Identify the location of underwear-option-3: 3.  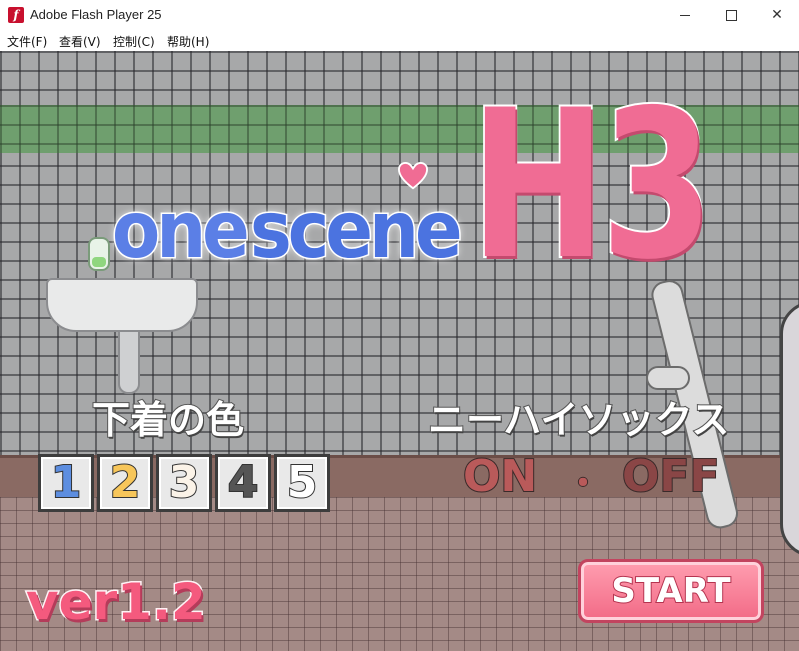
(184, 483).